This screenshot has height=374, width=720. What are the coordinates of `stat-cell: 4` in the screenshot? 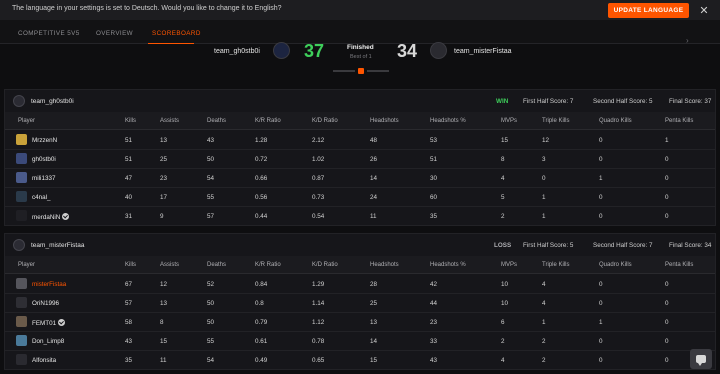 It's located at (503, 178).